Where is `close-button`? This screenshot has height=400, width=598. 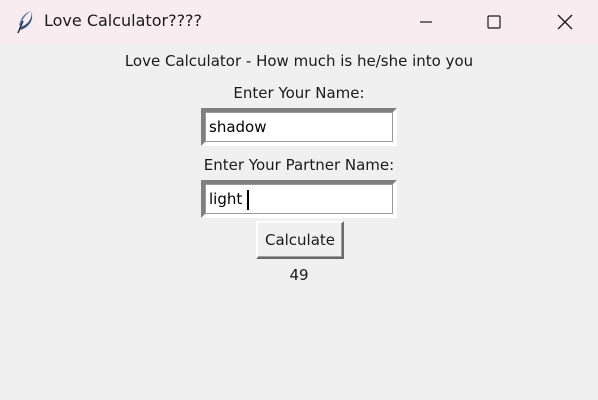 close-button is located at coordinates (565, 22).